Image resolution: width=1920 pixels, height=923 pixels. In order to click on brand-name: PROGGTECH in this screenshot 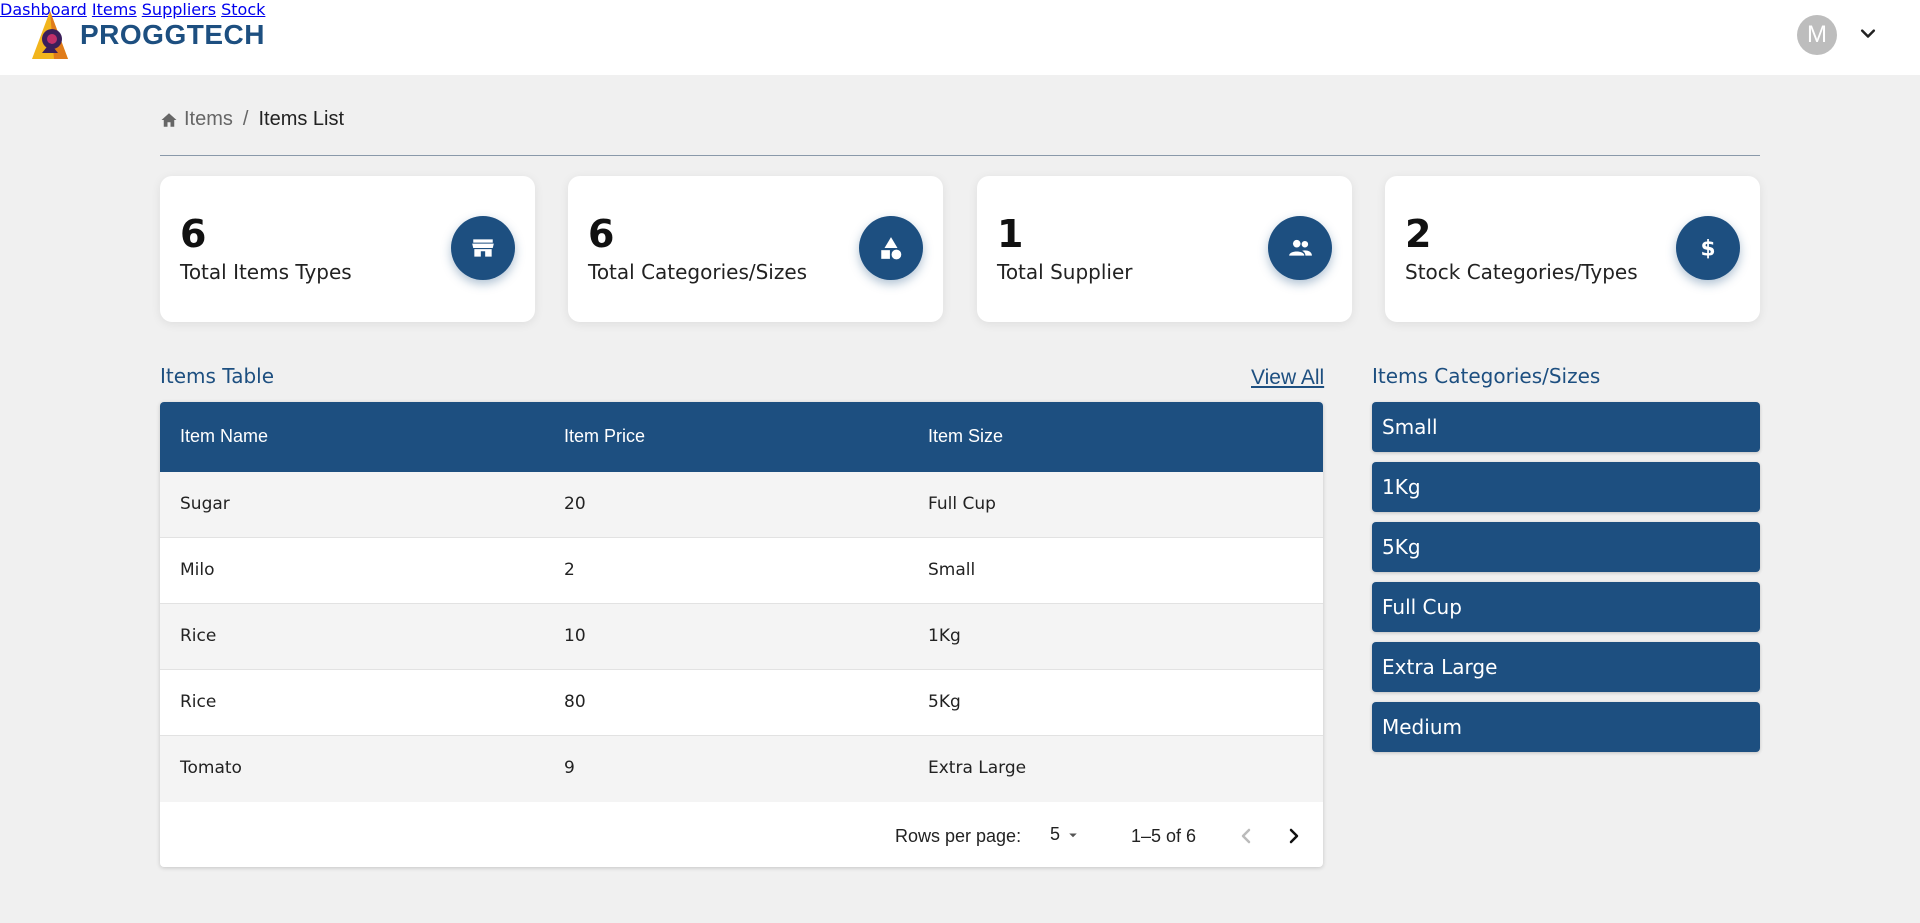, I will do `click(172, 34)`.